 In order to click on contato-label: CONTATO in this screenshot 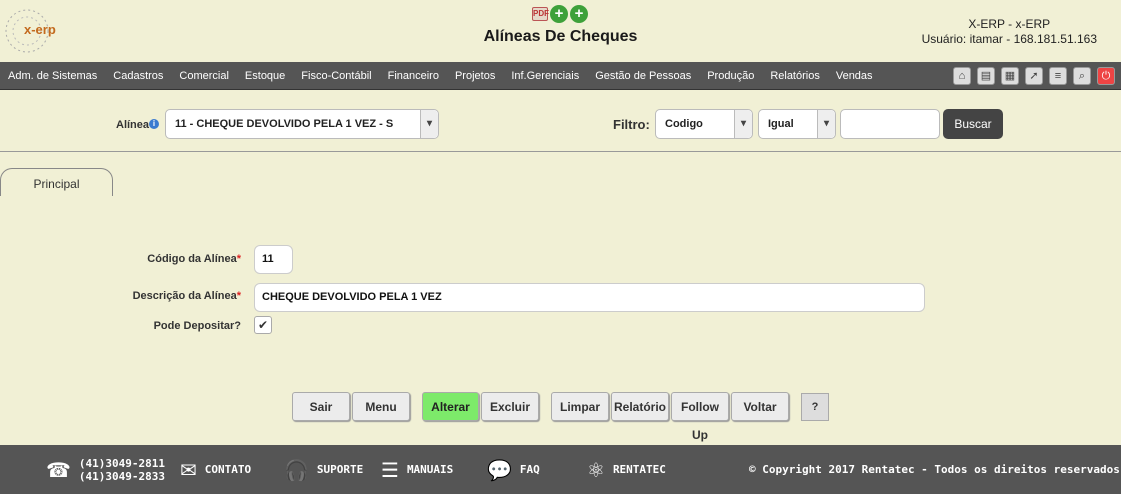, I will do `click(228, 469)`.